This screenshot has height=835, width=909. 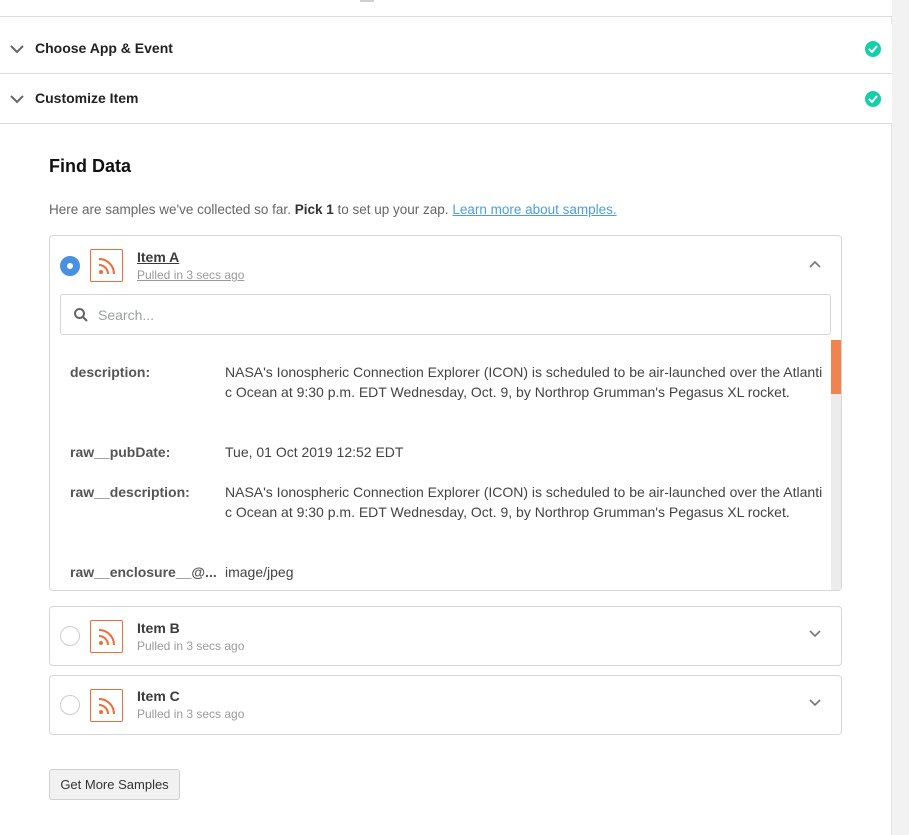 What do you see at coordinates (90, 166) in the screenshot?
I see `find-data-title: Find Data` at bounding box center [90, 166].